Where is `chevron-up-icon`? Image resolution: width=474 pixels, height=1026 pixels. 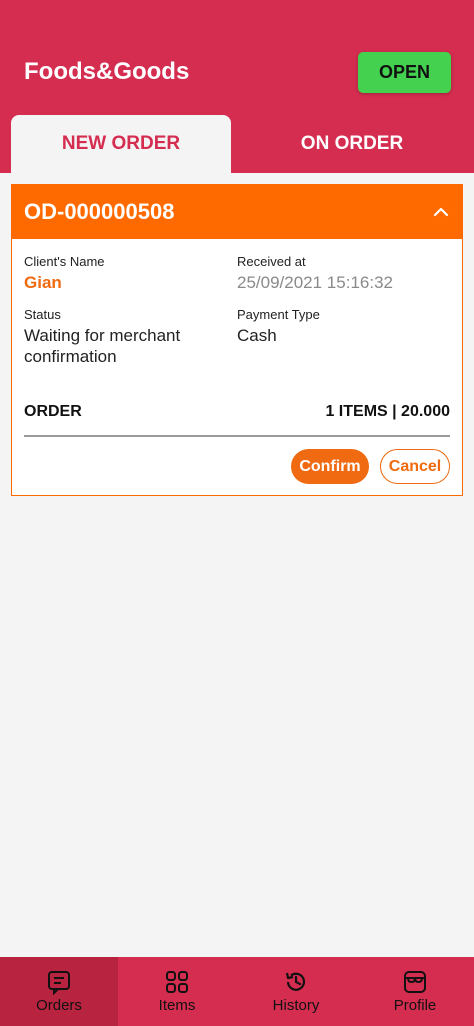 chevron-up-icon is located at coordinates (441, 212).